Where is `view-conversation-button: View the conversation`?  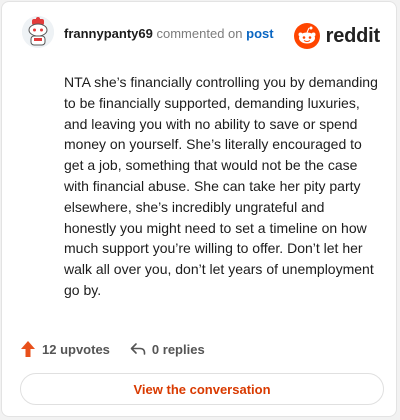 view-conversation-button: View the conversation is located at coordinates (202, 389).